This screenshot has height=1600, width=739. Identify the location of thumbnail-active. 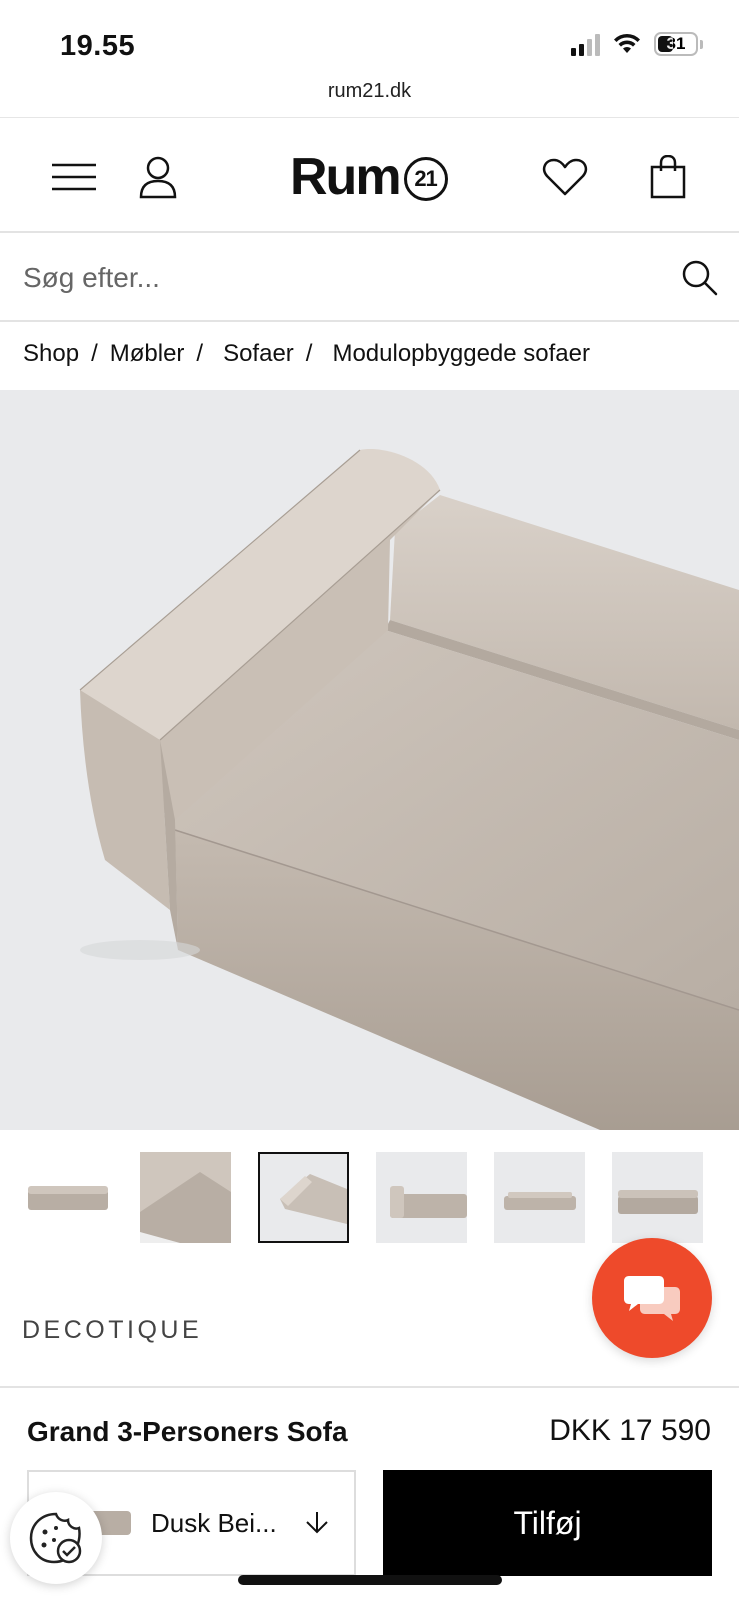
(303, 1197).